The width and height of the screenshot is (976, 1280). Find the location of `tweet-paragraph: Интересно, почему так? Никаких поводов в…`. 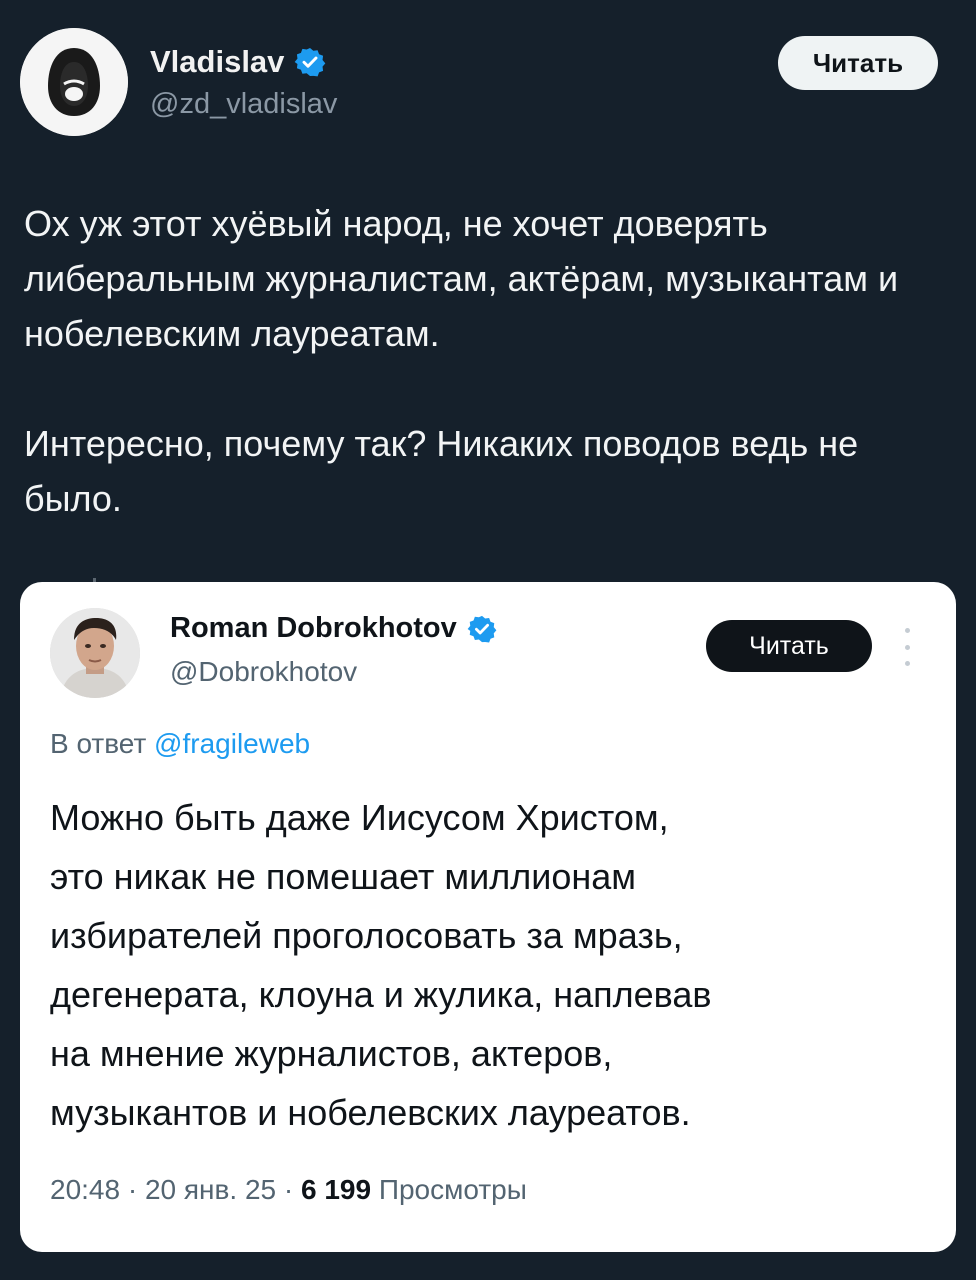

tweet-paragraph: Интересно, почему так? Никаких поводов в… is located at coordinates (441, 471).